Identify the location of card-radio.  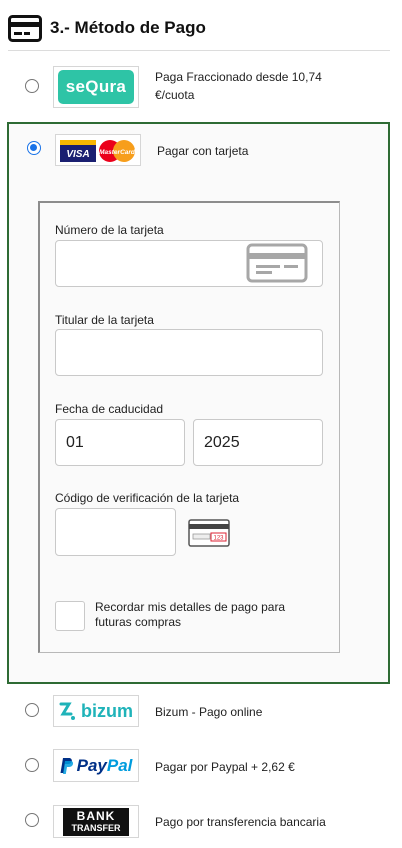
(34, 148).